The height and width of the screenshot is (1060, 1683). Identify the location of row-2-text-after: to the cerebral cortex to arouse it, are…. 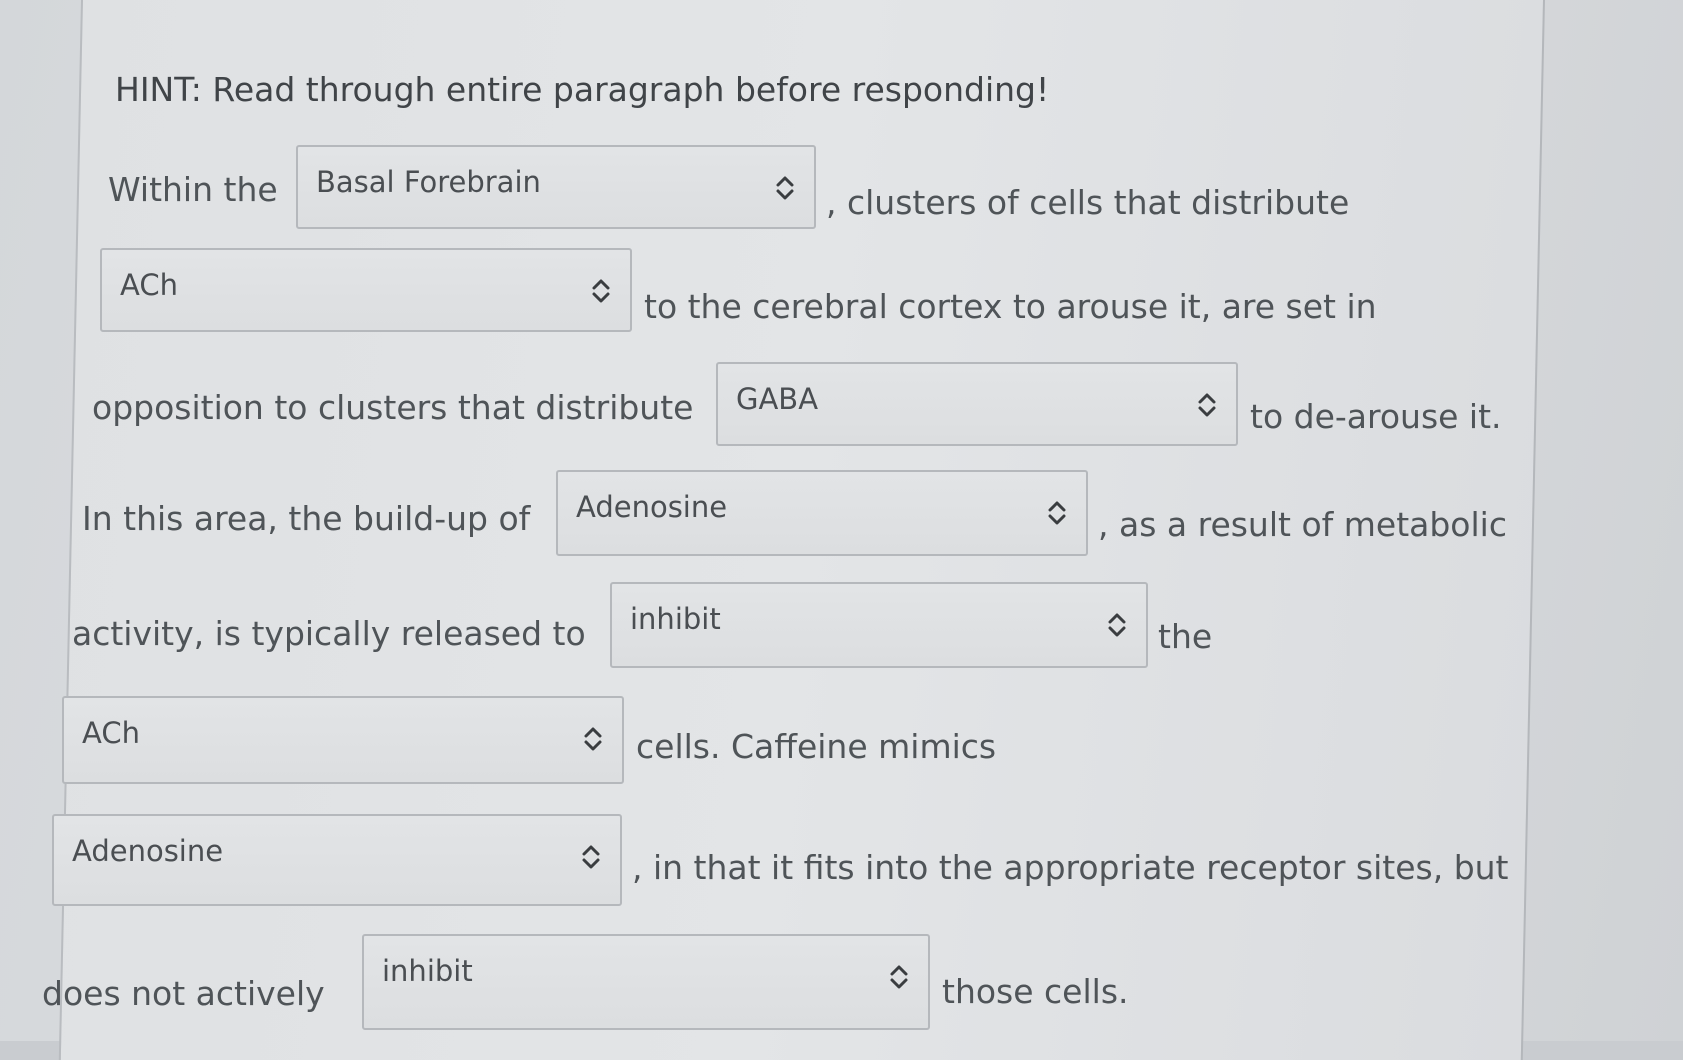
(1010, 306).